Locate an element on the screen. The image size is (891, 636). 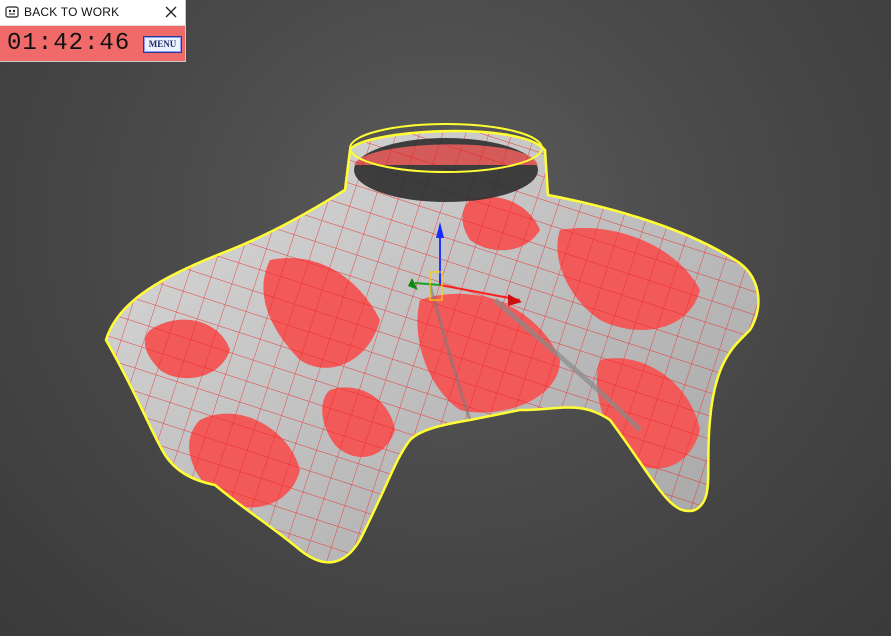
menu-button: MENU is located at coordinates (162, 44).